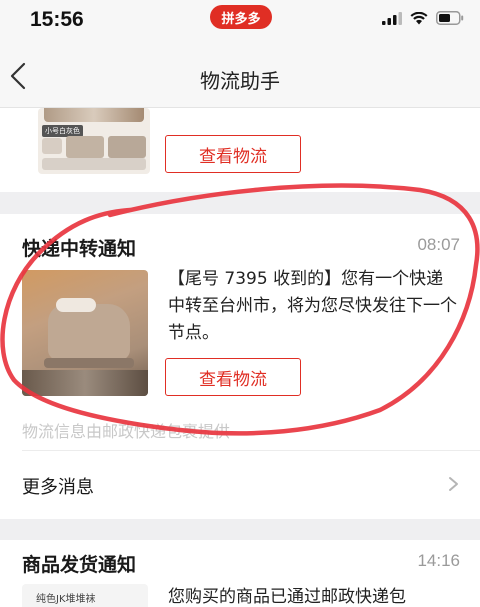  What do you see at coordinates (438, 560) in the screenshot?
I see `card-time: 14:16` at bounding box center [438, 560].